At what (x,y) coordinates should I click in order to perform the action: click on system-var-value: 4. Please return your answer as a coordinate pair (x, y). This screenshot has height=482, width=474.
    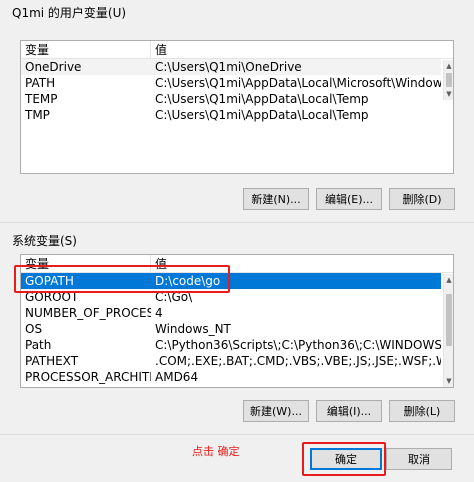
    Looking at the image, I should click on (159, 313).